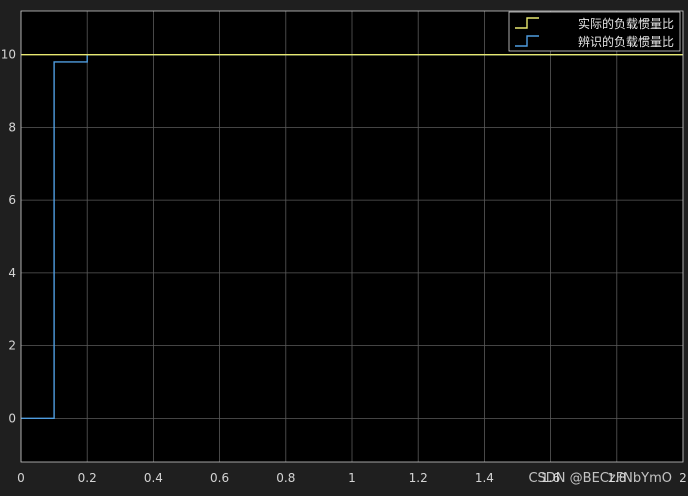  What do you see at coordinates (12, 127) in the screenshot?
I see `y-tick-label: 8` at bounding box center [12, 127].